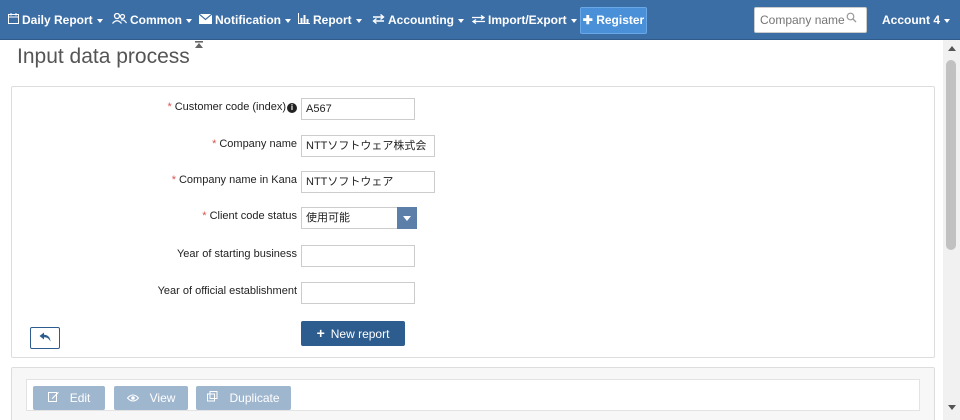 The image size is (960, 420). I want to click on nav-daily-report-label: Daily Report, so click(57, 20).